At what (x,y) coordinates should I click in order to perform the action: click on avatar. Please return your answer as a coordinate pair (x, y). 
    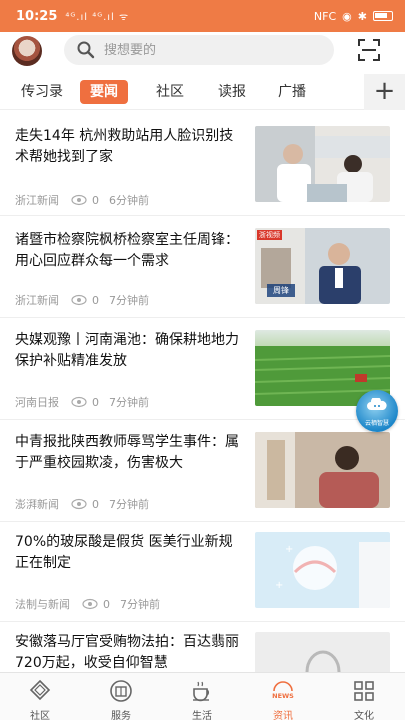
    Looking at the image, I should click on (27, 51).